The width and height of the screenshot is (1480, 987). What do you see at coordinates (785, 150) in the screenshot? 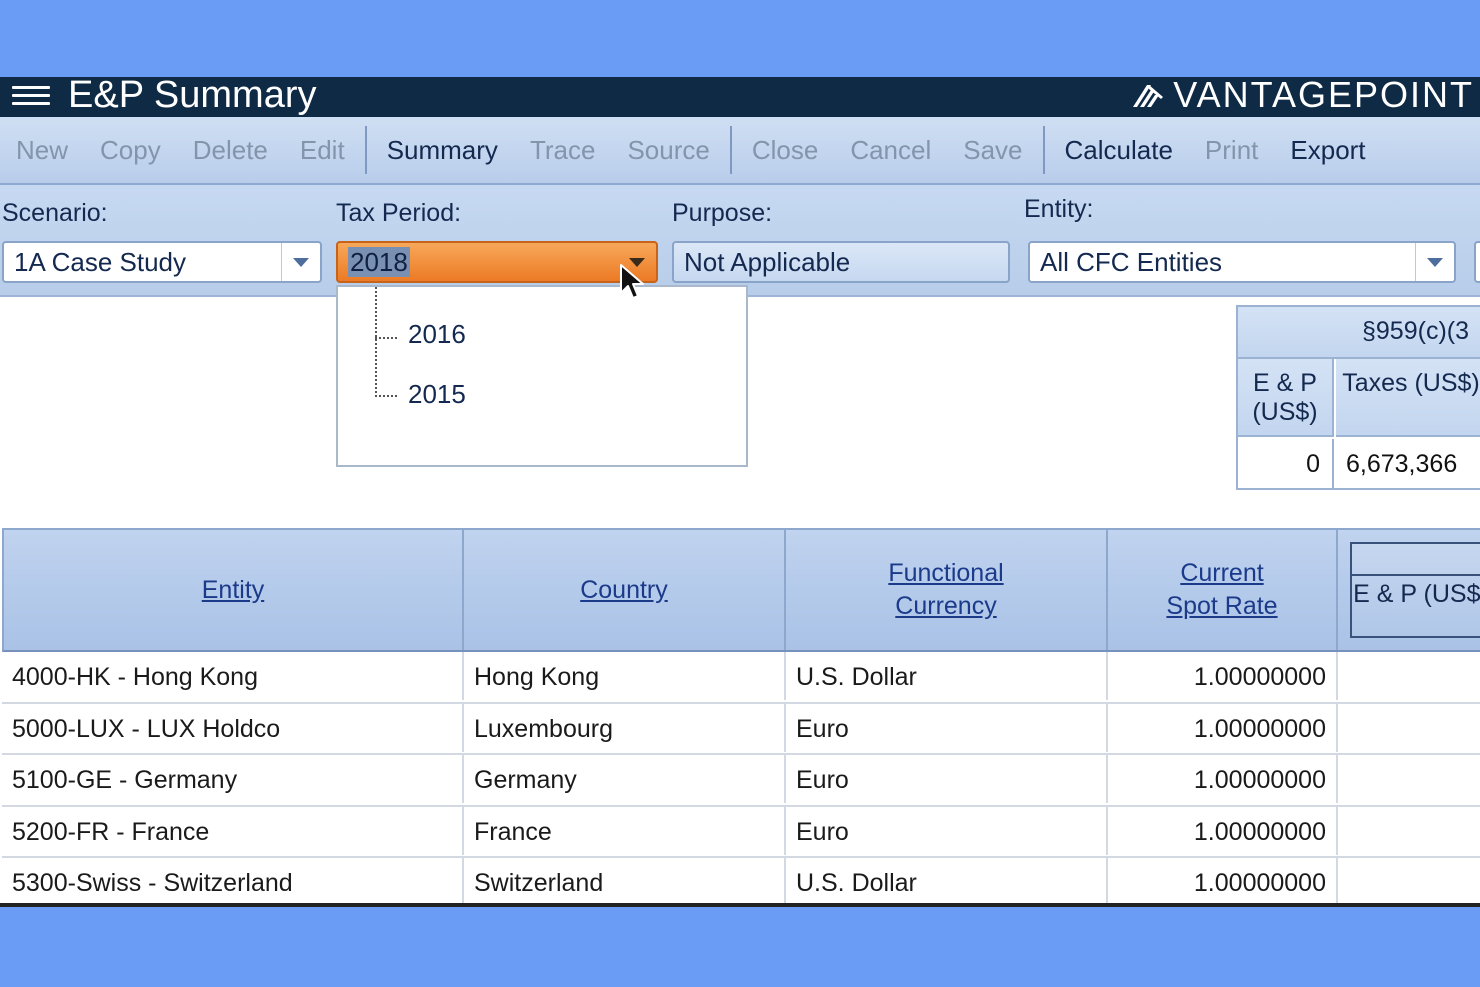
I see `close-button: Close` at bounding box center [785, 150].